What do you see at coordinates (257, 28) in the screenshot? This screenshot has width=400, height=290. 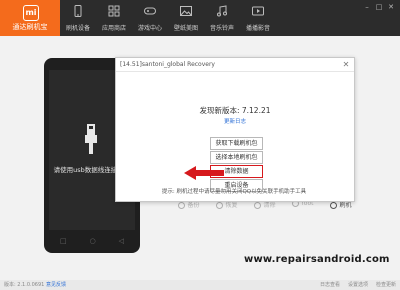 I see `tab-label: 播播影音` at bounding box center [257, 28].